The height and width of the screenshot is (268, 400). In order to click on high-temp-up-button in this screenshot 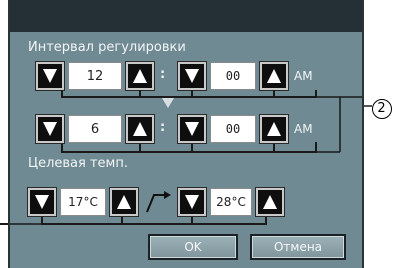, I will do `click(270, 202)`.